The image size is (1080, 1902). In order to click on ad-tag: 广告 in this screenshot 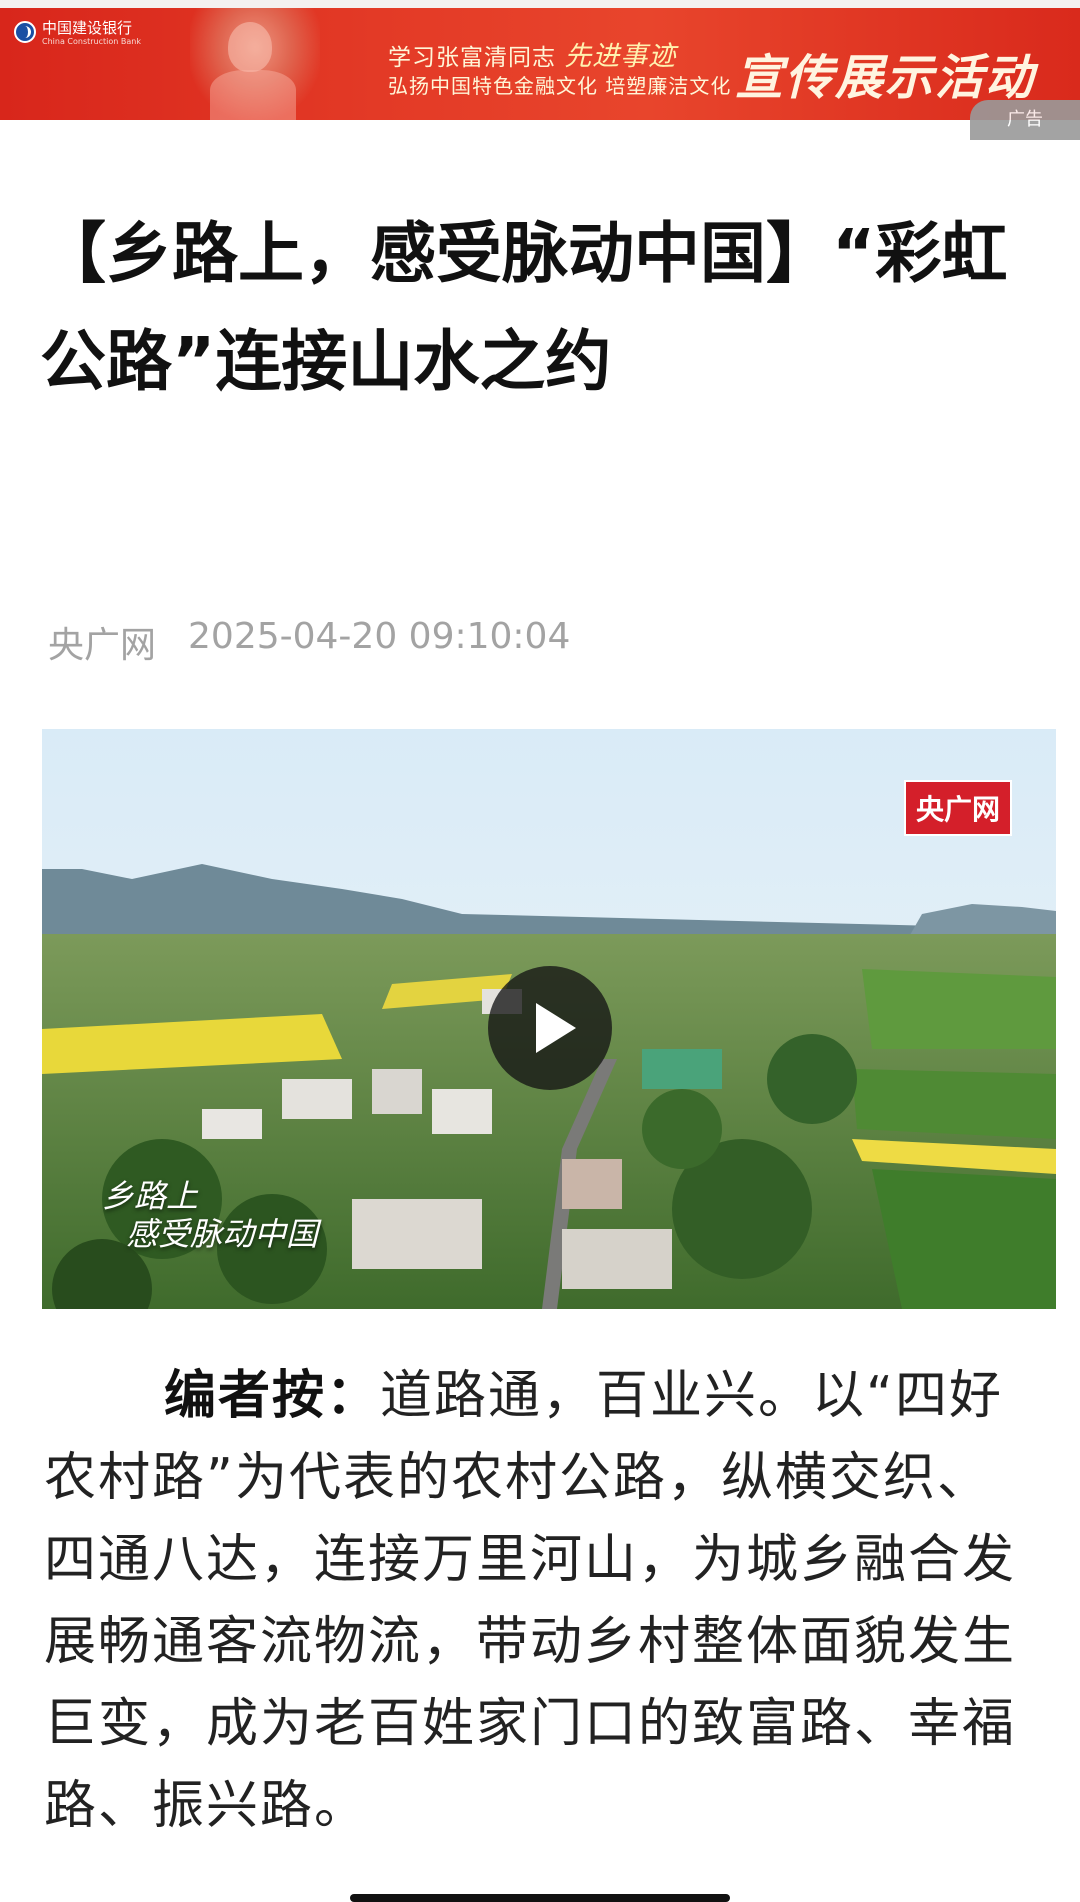, I will do `click(1025, 120)`.